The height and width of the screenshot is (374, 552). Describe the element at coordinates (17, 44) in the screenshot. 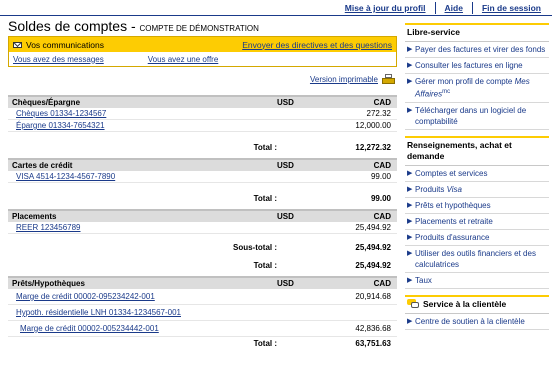

I see `envelope-icon` at that location.